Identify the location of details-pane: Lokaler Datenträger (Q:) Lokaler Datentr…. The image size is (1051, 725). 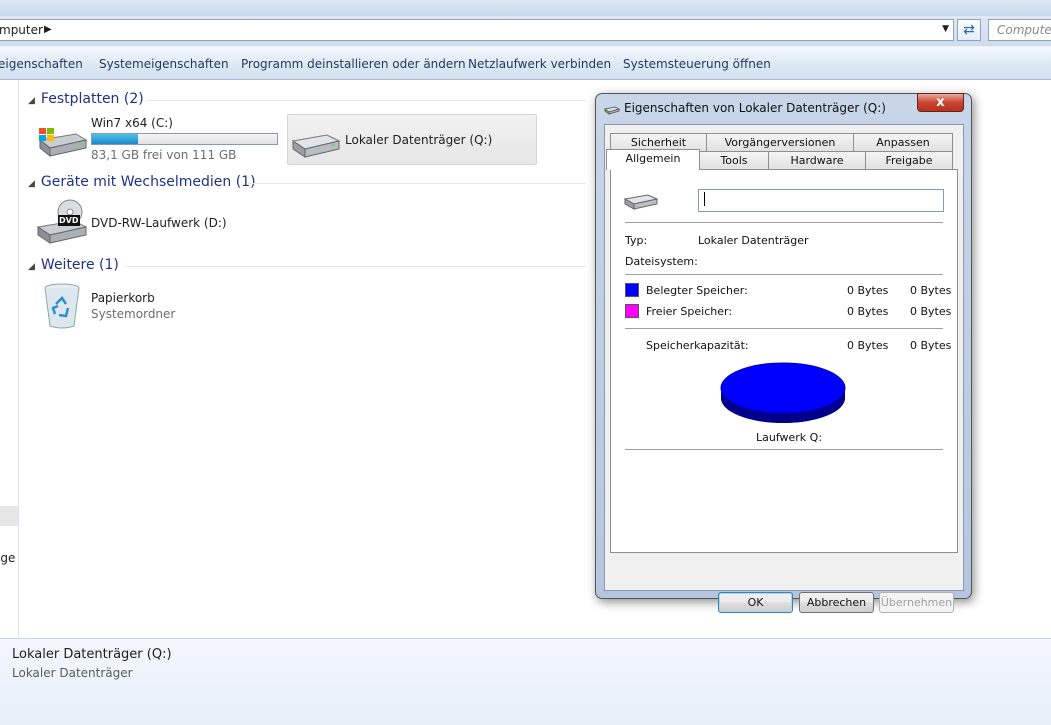
(525, 681).